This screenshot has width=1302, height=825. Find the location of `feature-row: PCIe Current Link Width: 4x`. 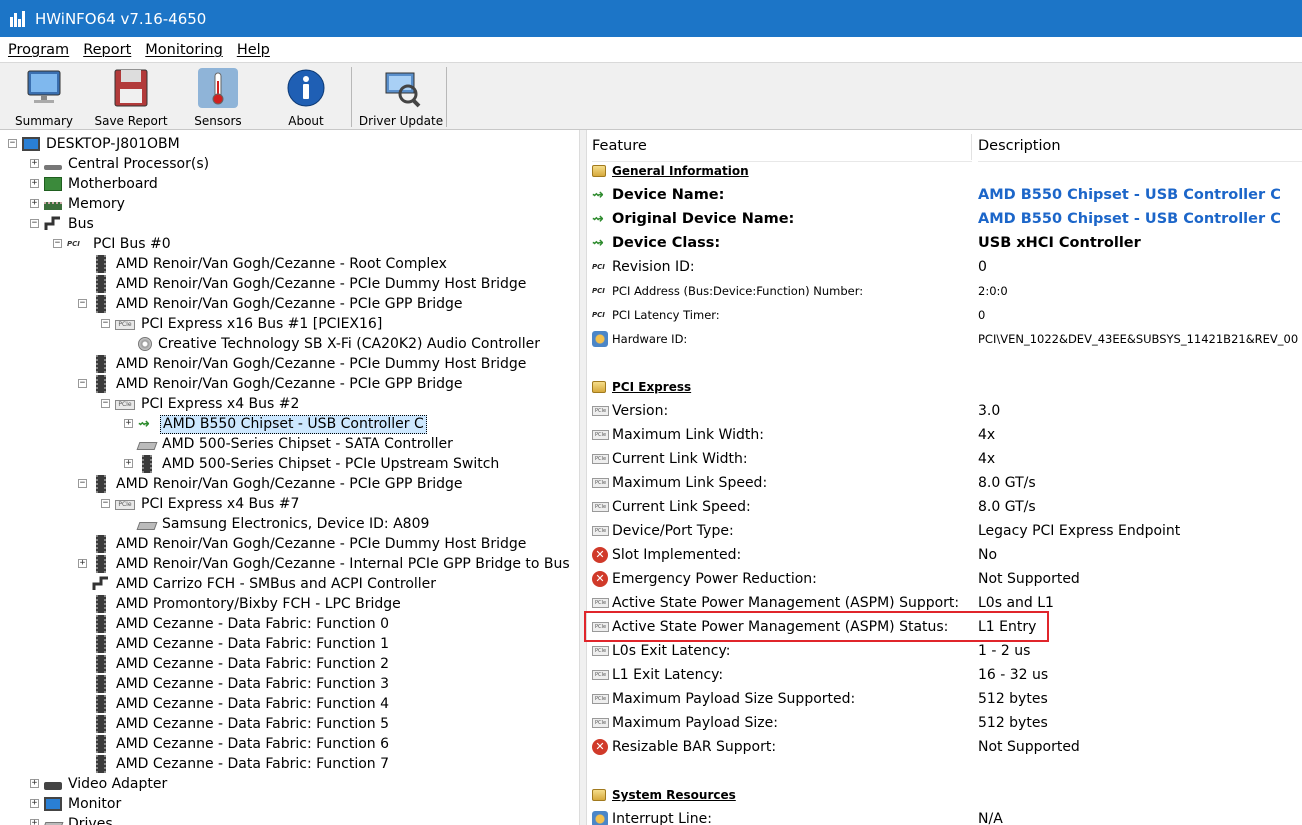

feature-row: PCIe Current Link Width: 4x is located at coordinates (944, 459).